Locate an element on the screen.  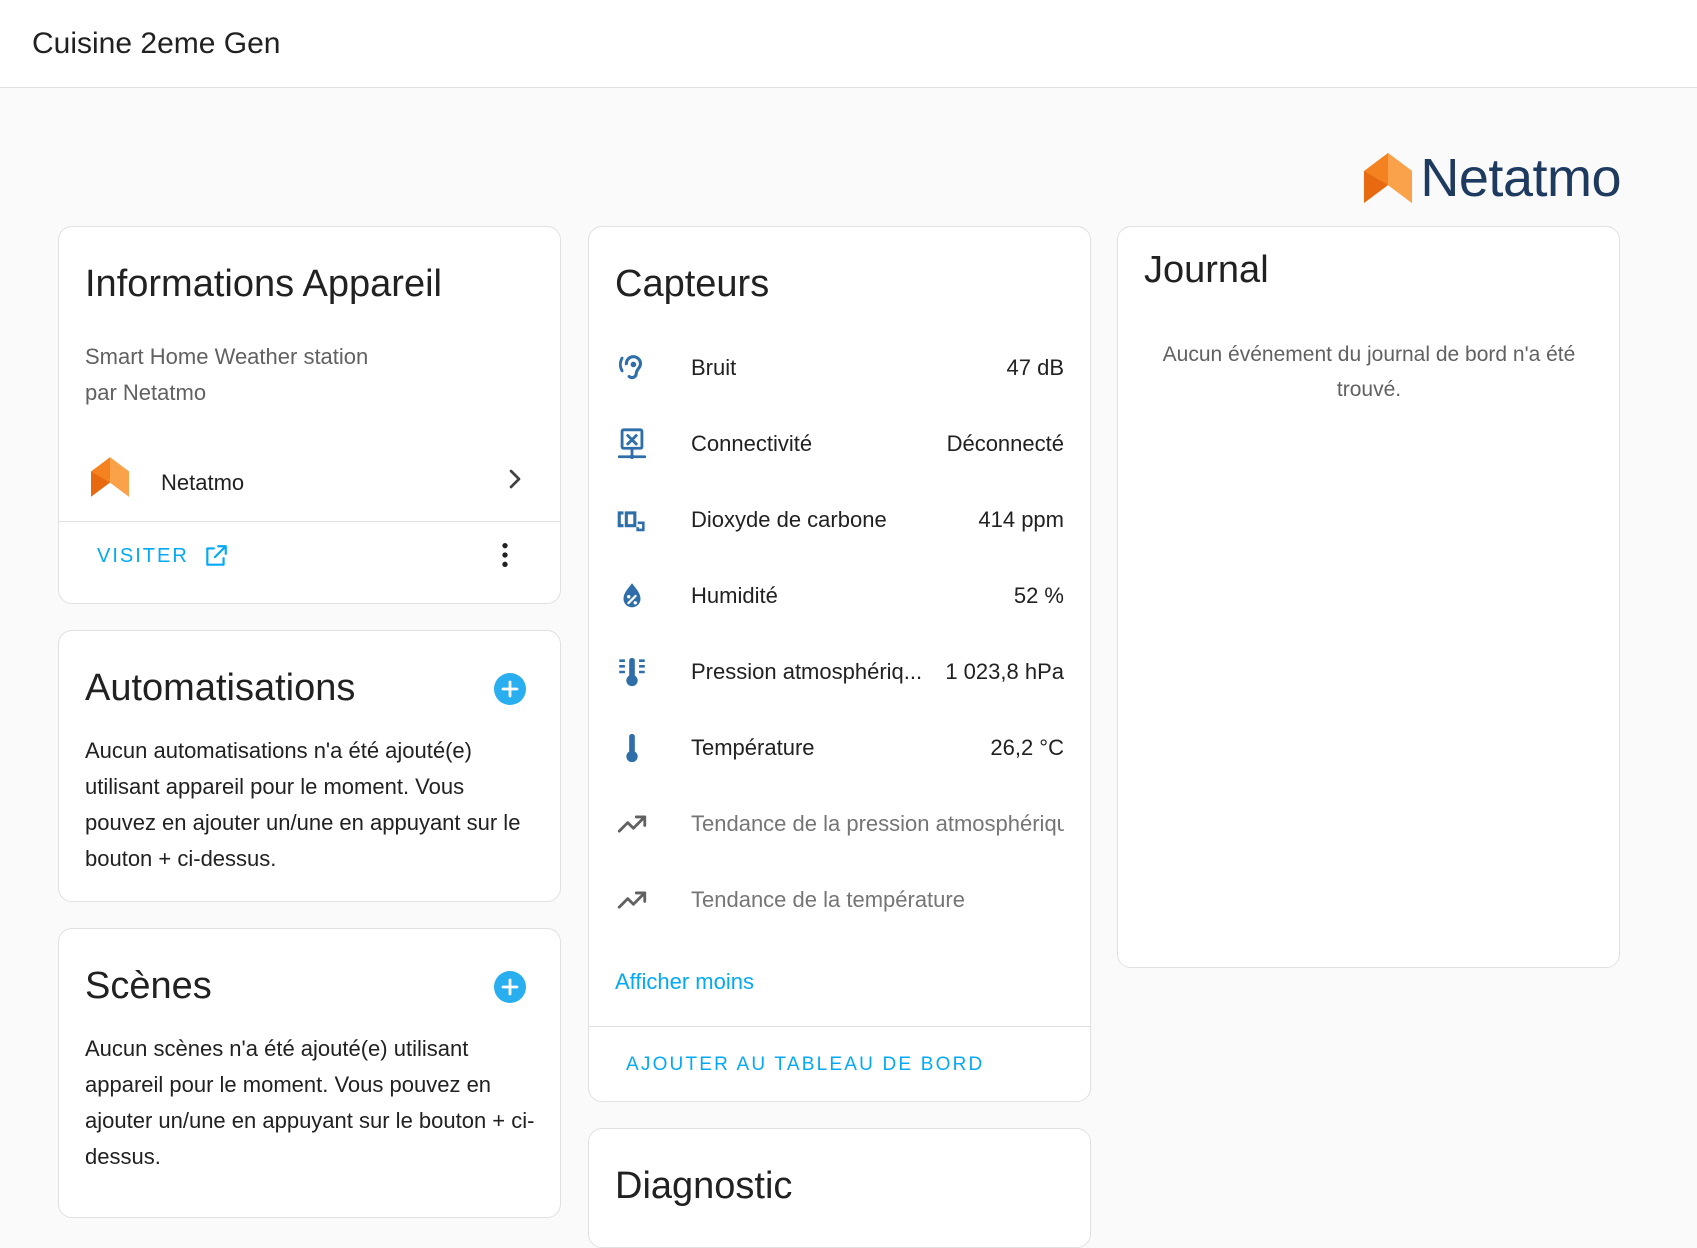
sensor-value: Déconnecté is located at coordinates (1005, 443).